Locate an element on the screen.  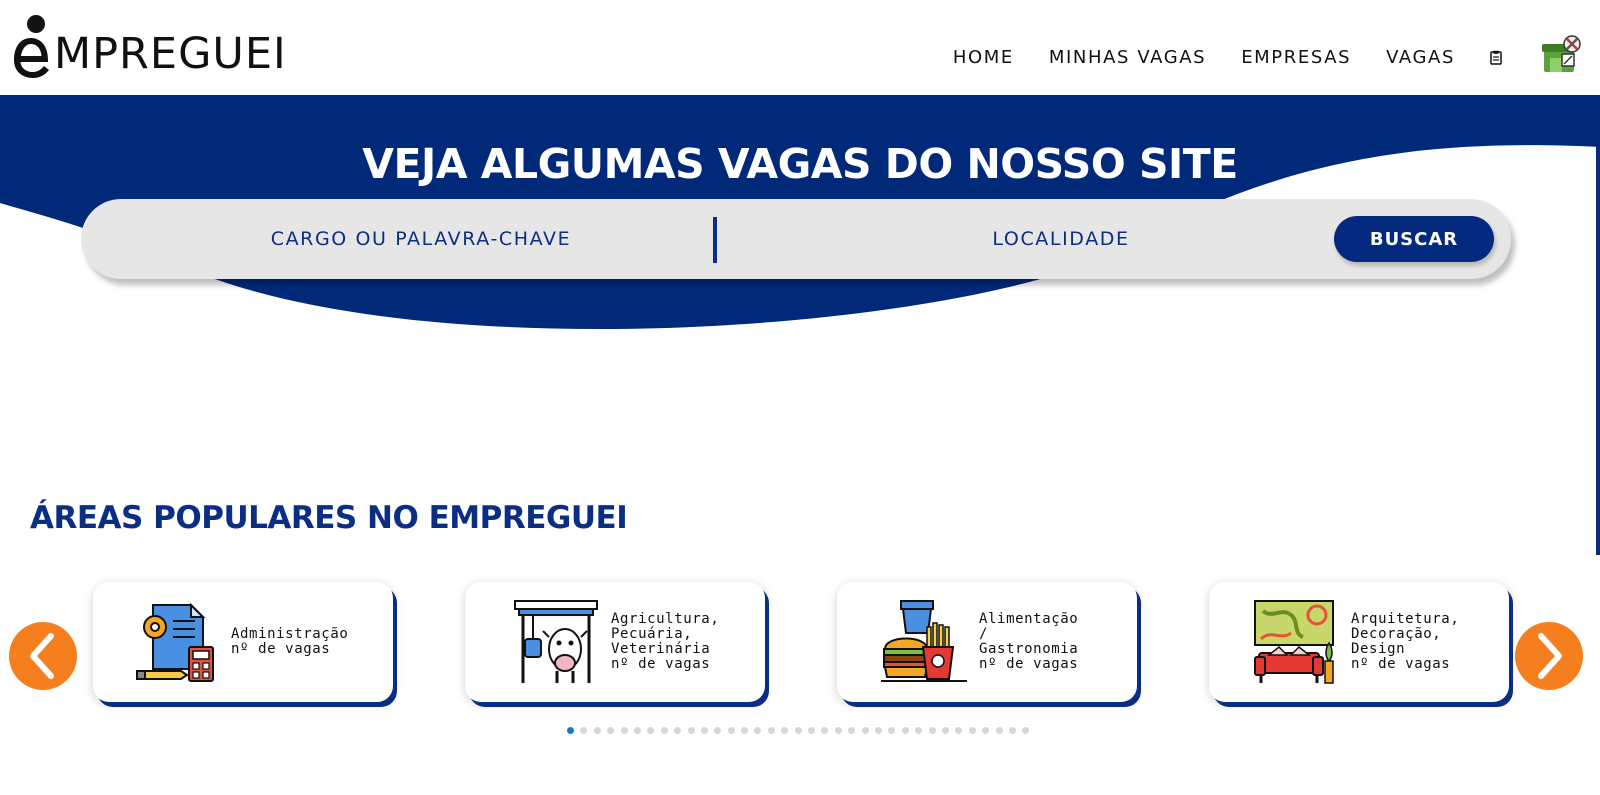
carousel-pagination is located at coordinates (798, 731).